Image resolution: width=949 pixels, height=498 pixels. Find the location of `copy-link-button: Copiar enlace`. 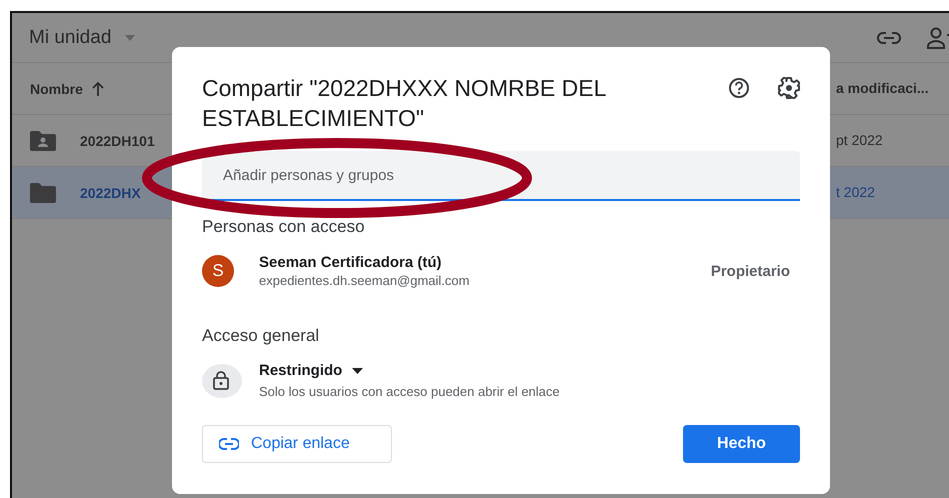

copy-link-button: Copiar enlace is located at coordinates (297, 444).